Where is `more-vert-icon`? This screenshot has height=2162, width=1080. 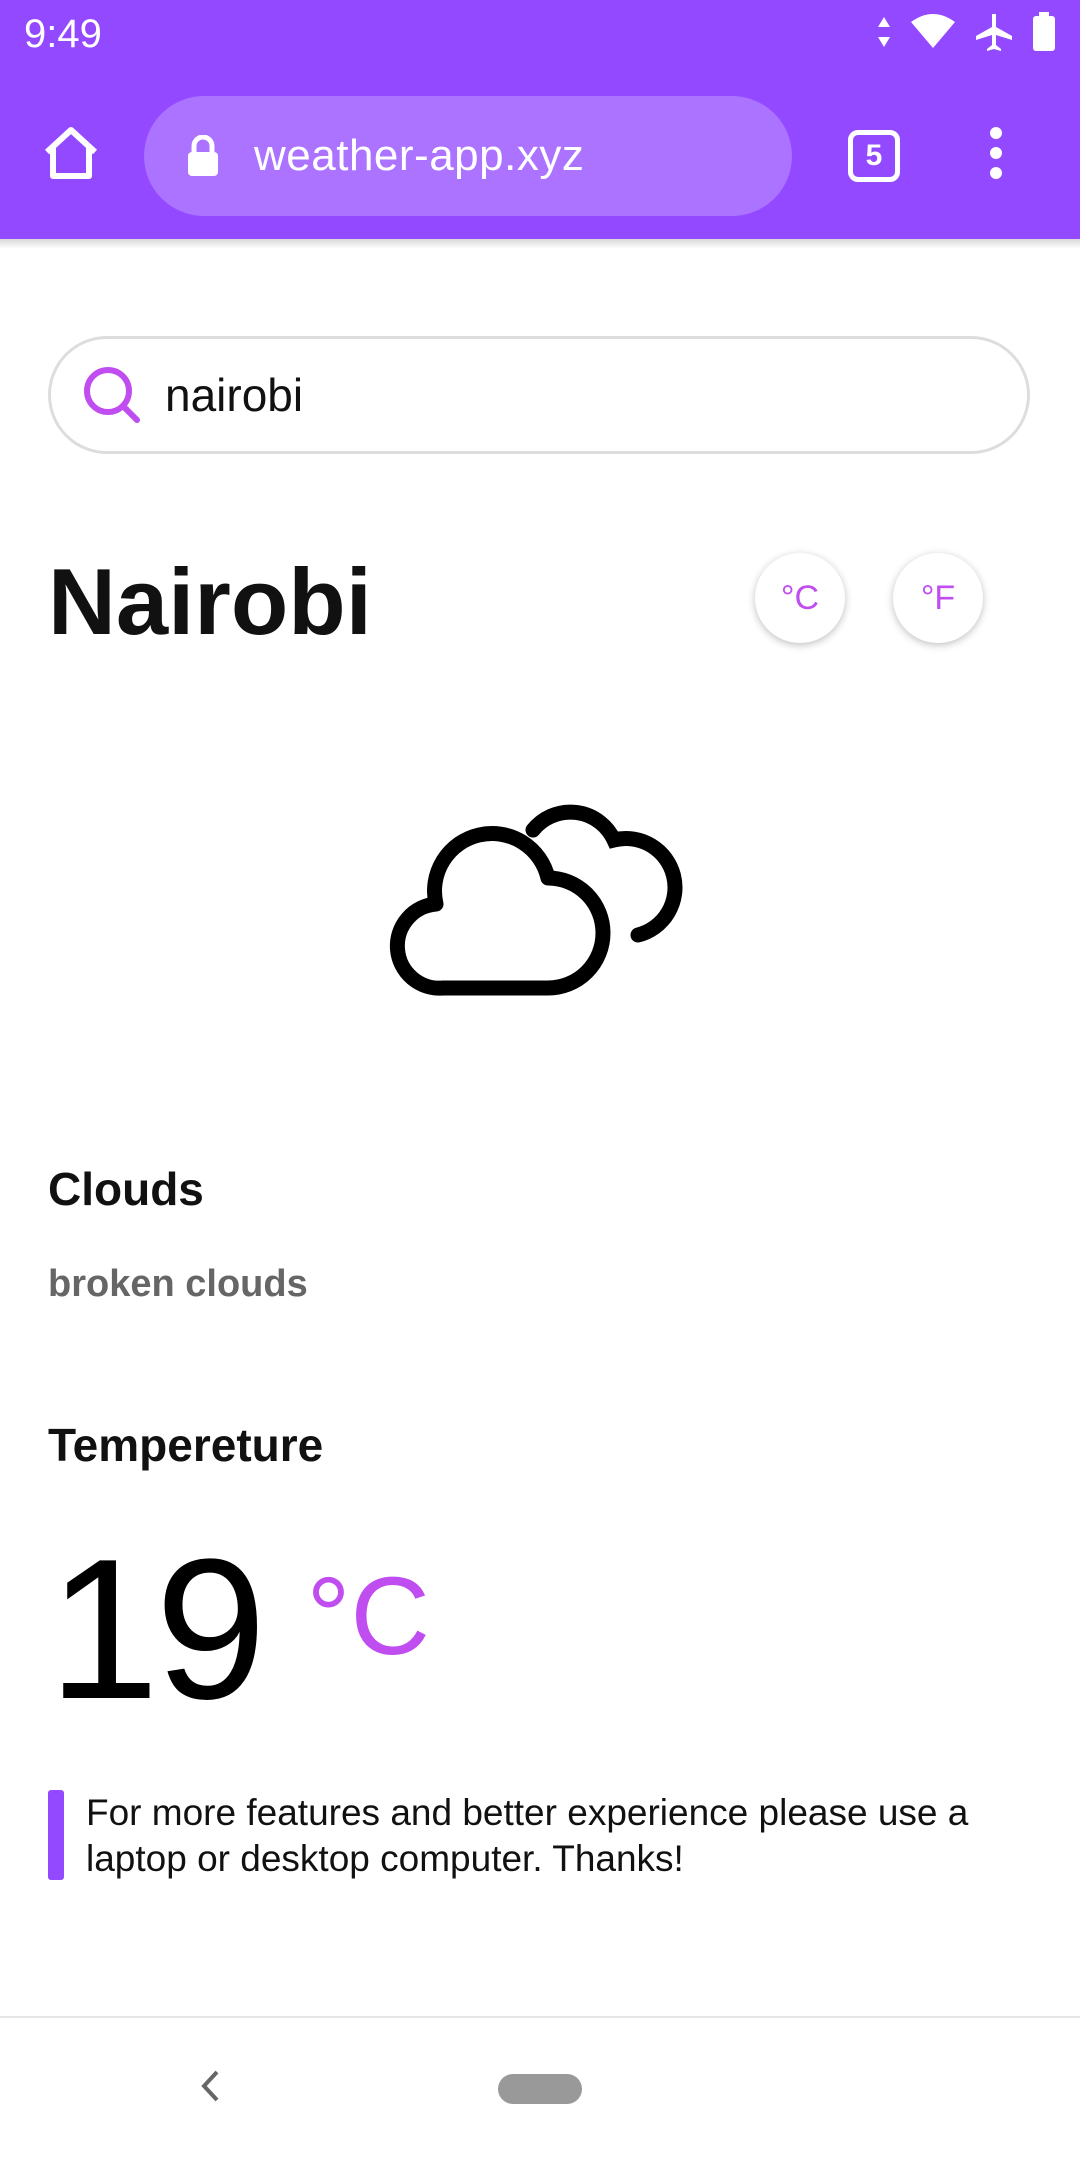 more-vert-icon is located at coordinates (996, 155).